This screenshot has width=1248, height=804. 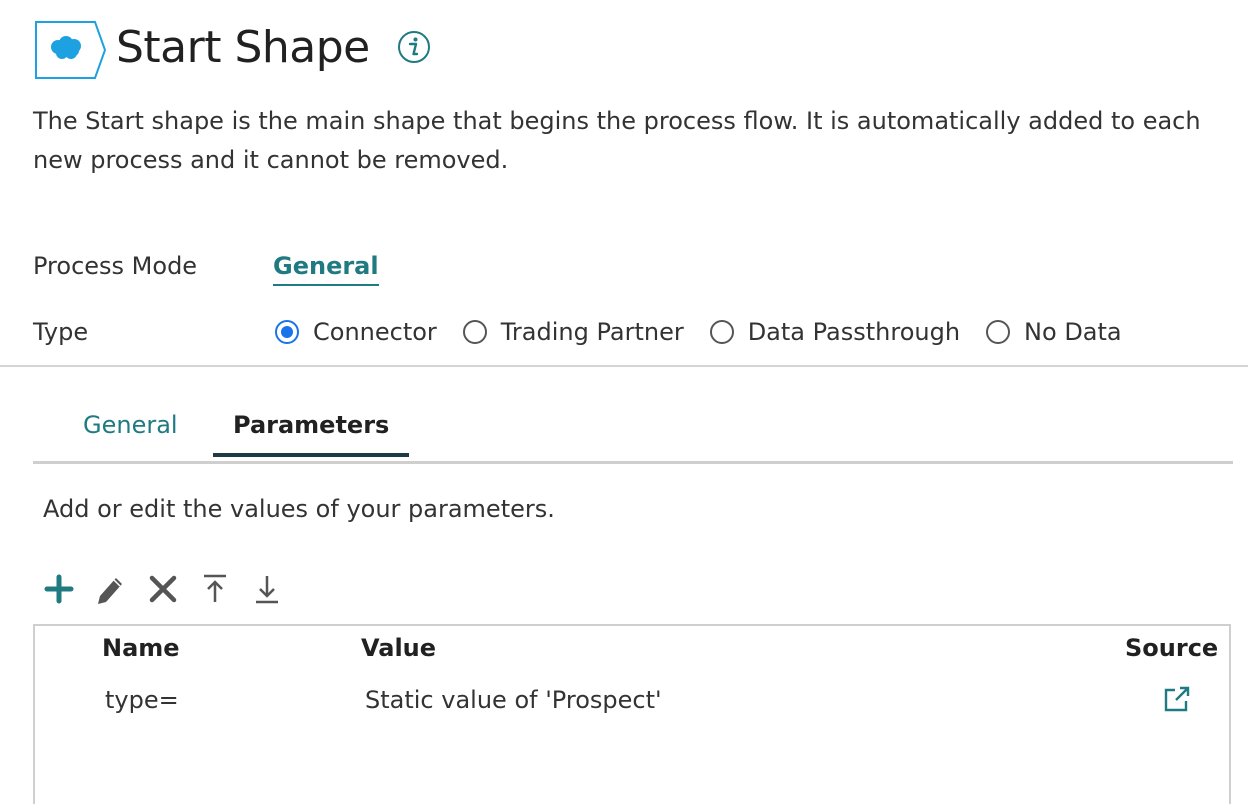 What do you see at coordinates (115, 266) in the screenshot?
I see `process-mode-label: Process Mode` at bounding box center [115, 266].